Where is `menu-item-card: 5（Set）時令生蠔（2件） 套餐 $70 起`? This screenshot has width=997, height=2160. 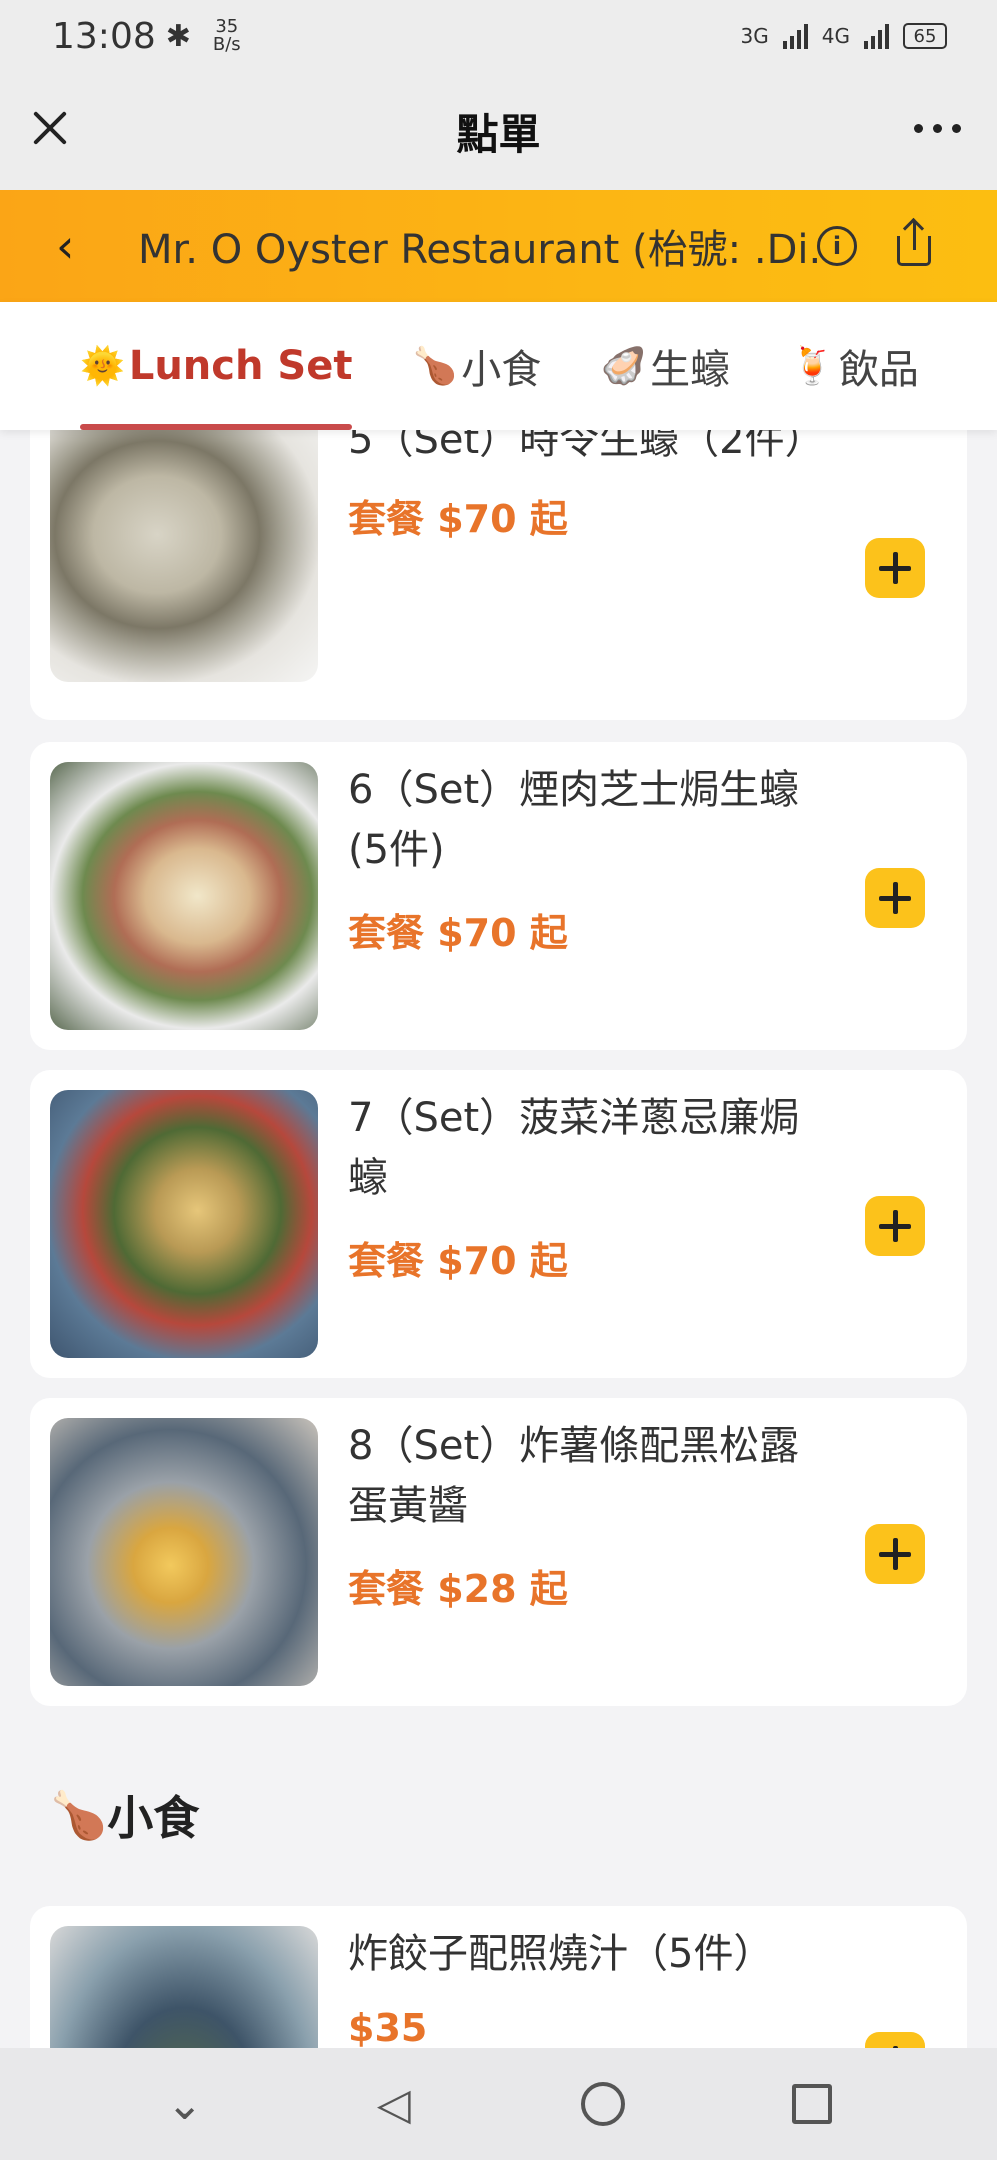
menu-item-card: 5（Set）時令生蠔（2件） 套餐 $70 起 is located at coordinates (498, 575).